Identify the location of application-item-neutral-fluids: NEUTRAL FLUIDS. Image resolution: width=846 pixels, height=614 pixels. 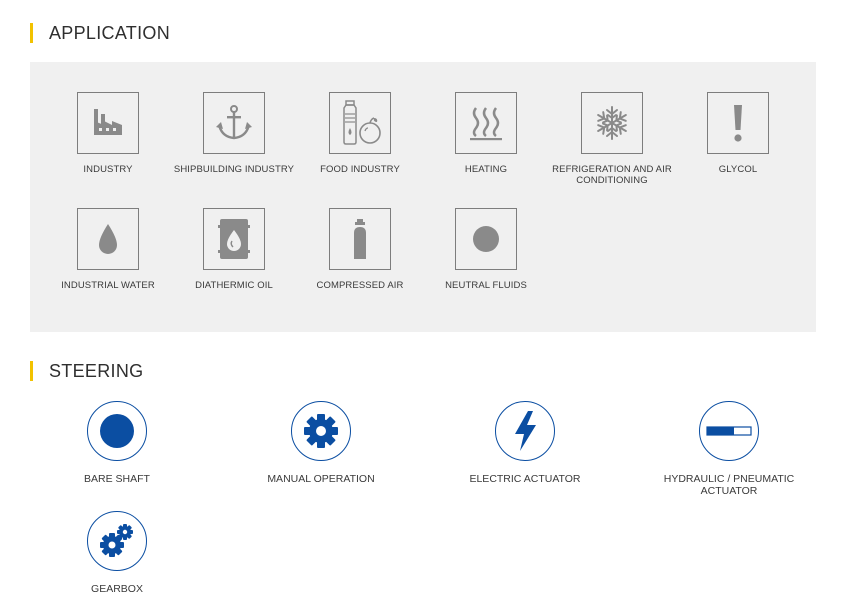
(486, 249).